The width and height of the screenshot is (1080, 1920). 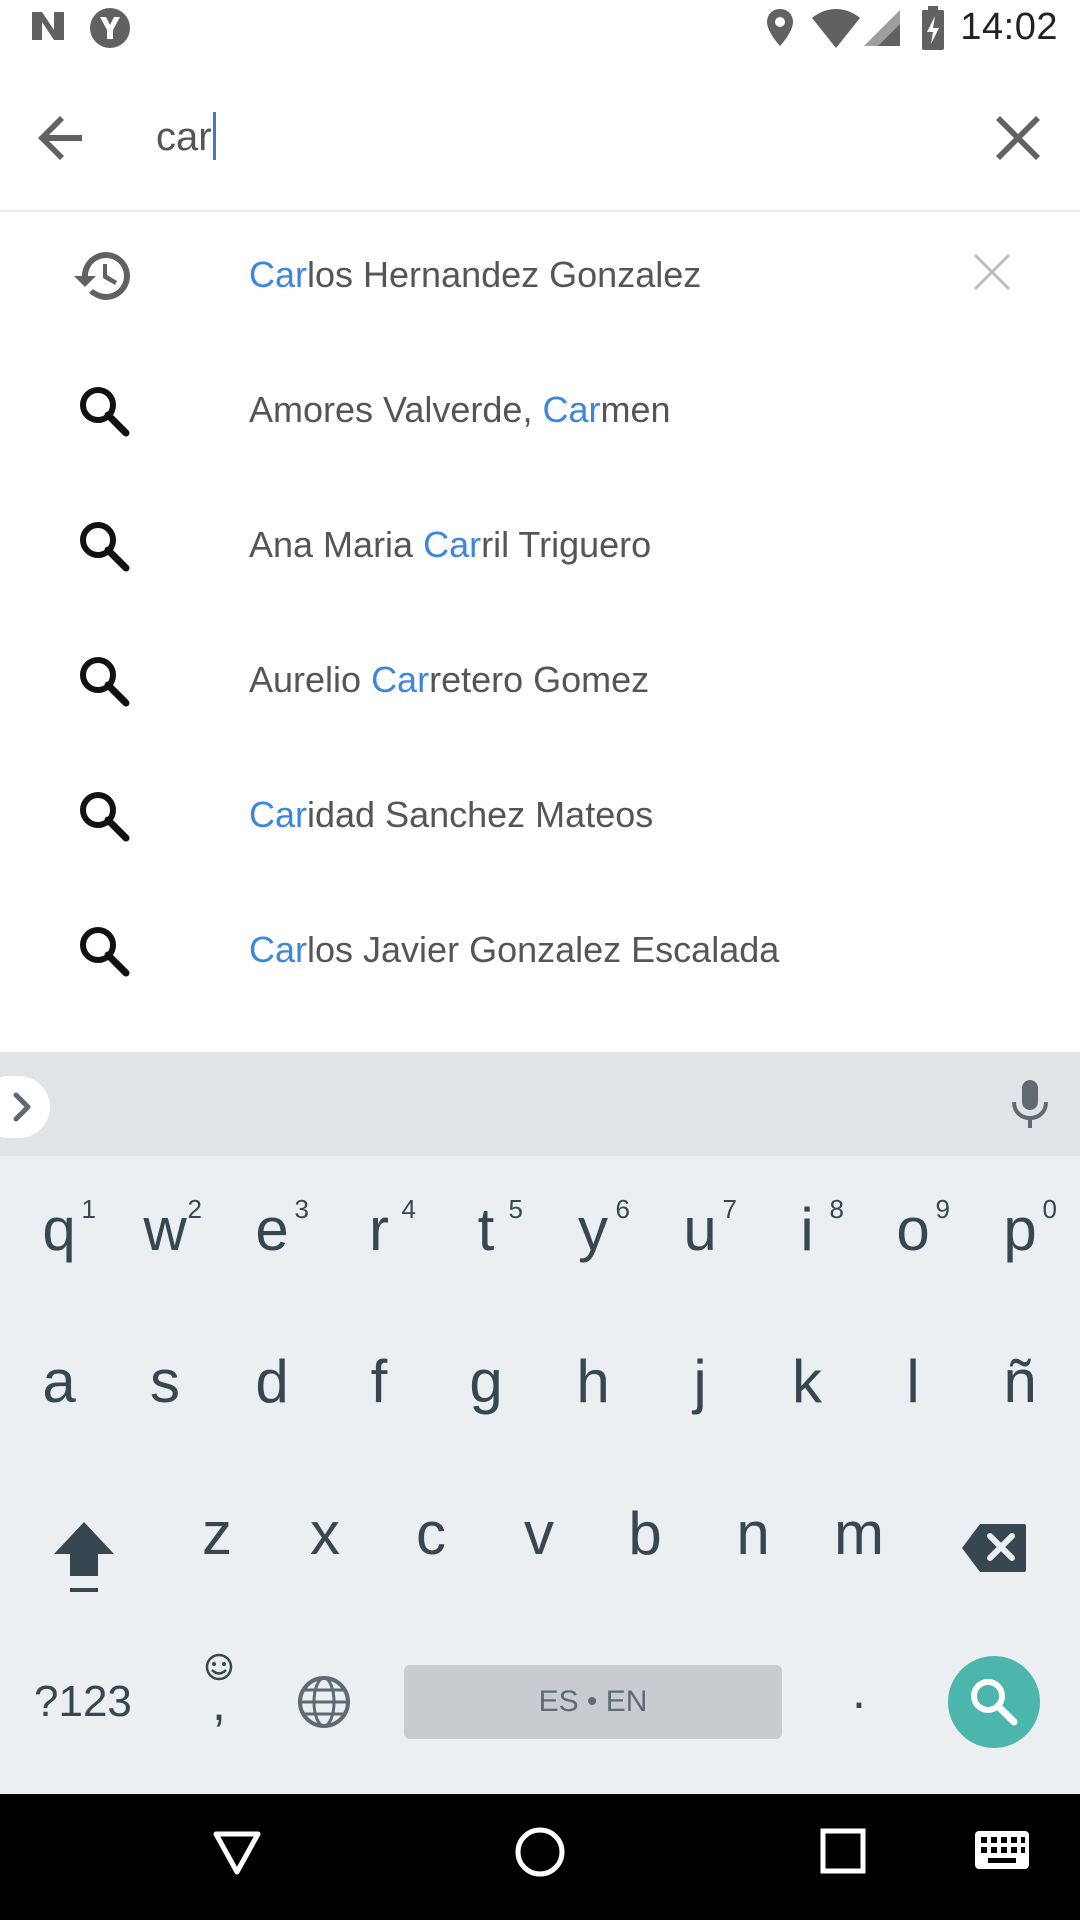 What do you see at coordinates (540, 31) in the screenshot?
I see `status-bar: 14:02` at bounding box center [540, 31].